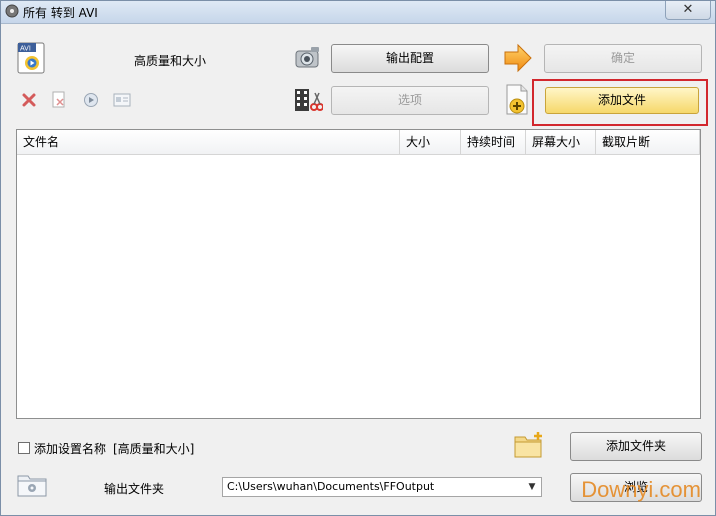  I want to click on output-folder-label: 输出文件夹, so click(134, 489).